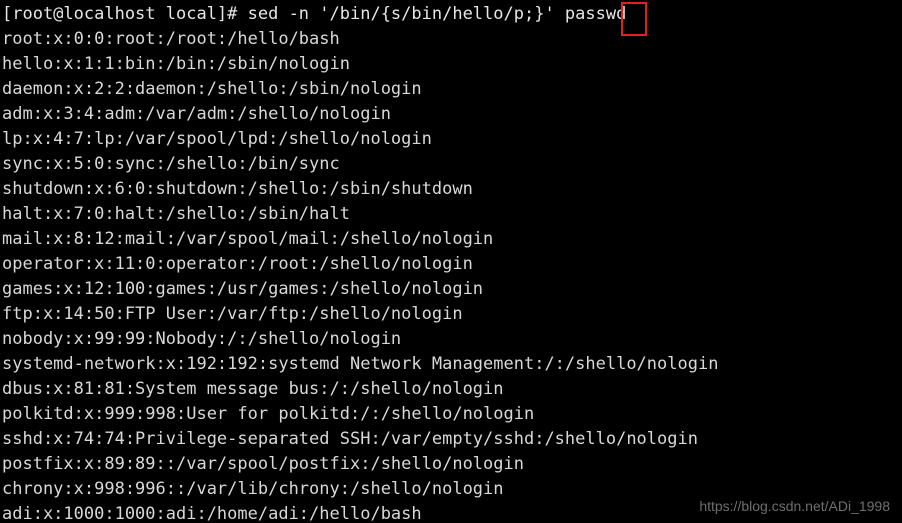 This screenshot has height=523, width=902. Describe the element at coordinates (176, 214) in the screenshot. I see `terminal-output-line: halt:x:7:0:halt:/shello:/sbin/halt` at that location.